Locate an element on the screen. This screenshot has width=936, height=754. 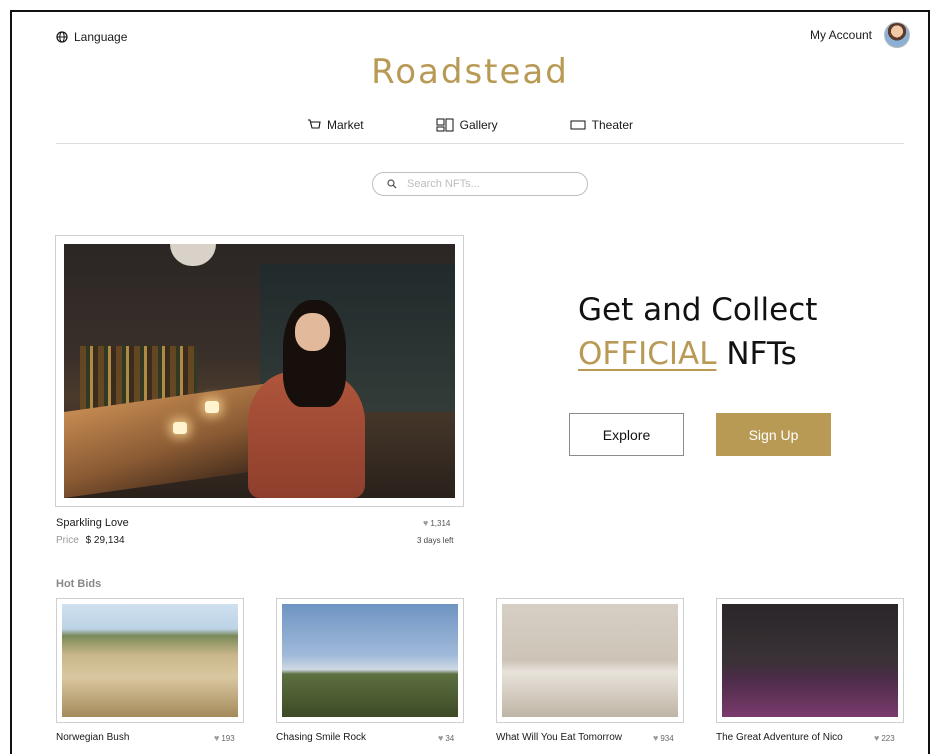
featured-time-left: 3 days left is located at coordinates (435, 540).